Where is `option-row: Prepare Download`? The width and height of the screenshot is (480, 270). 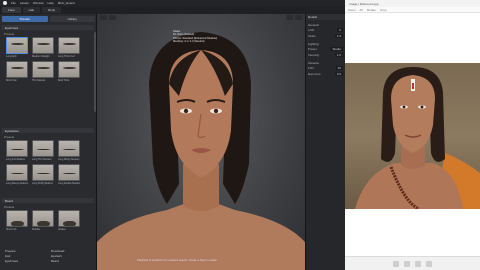 option-row: Prepare Download is located at coordinates (48, 250).